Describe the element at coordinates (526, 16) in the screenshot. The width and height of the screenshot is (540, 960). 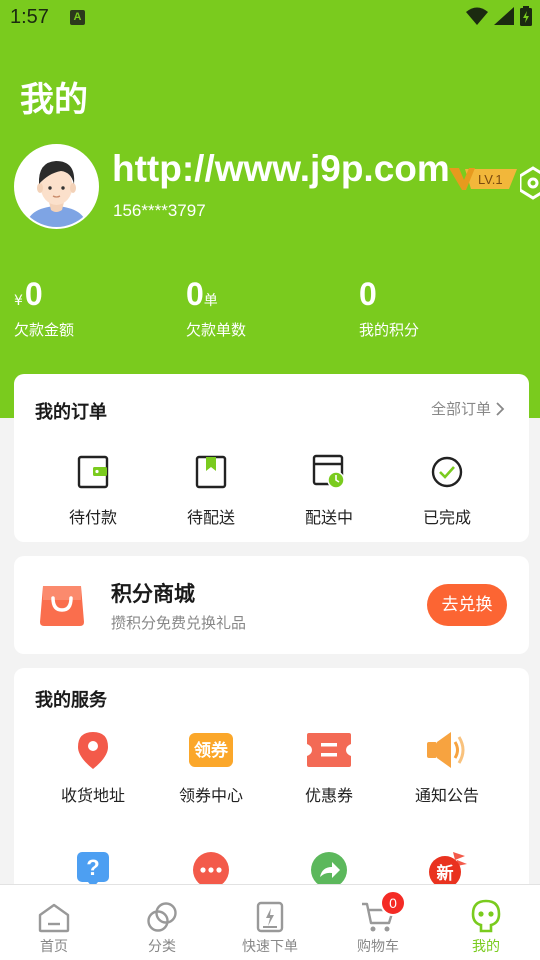
I see `battery-icon` at that location.